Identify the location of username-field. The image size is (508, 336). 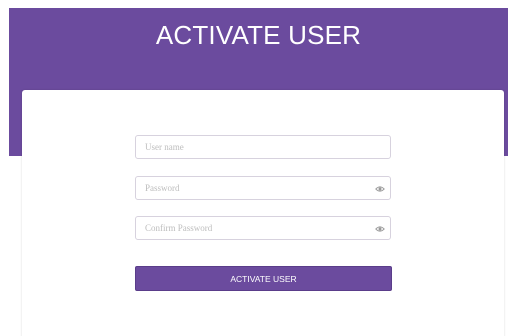
(263, 147).